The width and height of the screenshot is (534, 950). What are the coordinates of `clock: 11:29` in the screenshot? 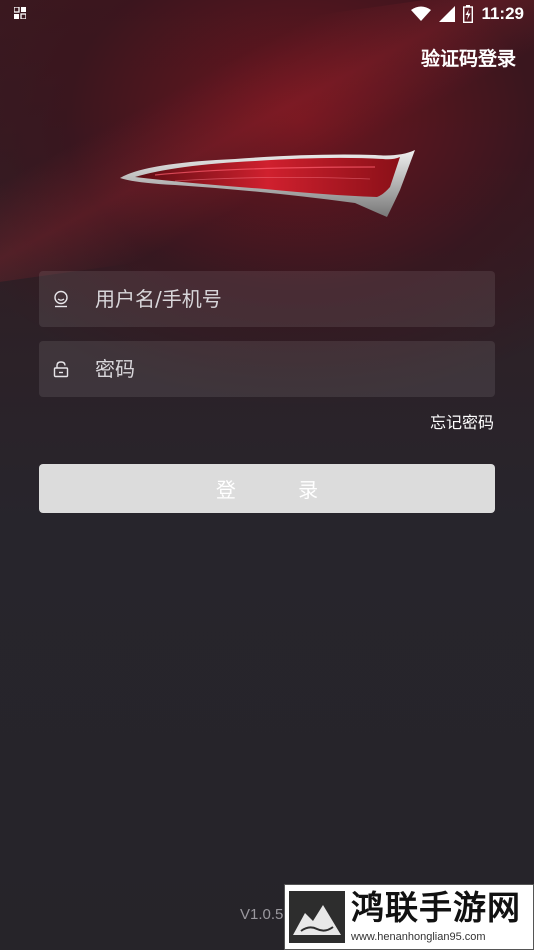 It's located at (502, 13).